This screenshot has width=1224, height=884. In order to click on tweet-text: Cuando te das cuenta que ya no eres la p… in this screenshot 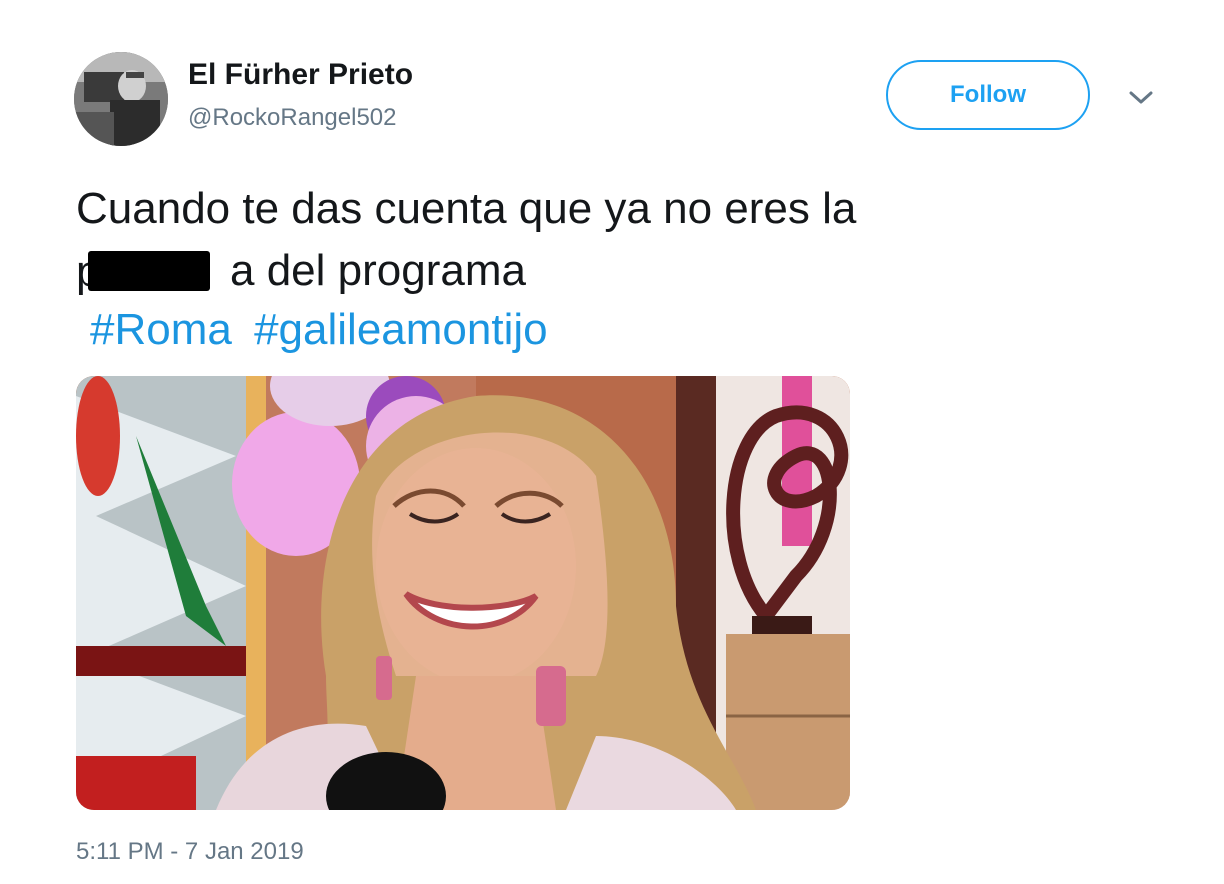, I will do `click(556, 240)`.